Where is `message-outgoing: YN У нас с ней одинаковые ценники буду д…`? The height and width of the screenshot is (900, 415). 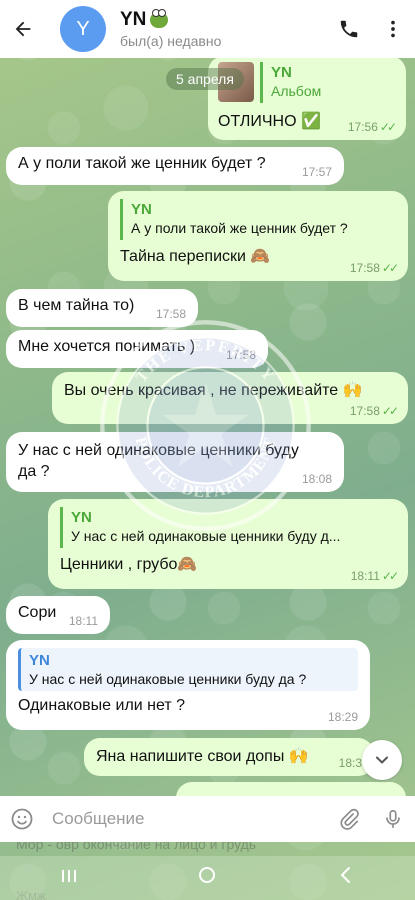
message-outgoing: YN У нас с ней одинаковые ценники буду д… is located at coordinates (228, 544).